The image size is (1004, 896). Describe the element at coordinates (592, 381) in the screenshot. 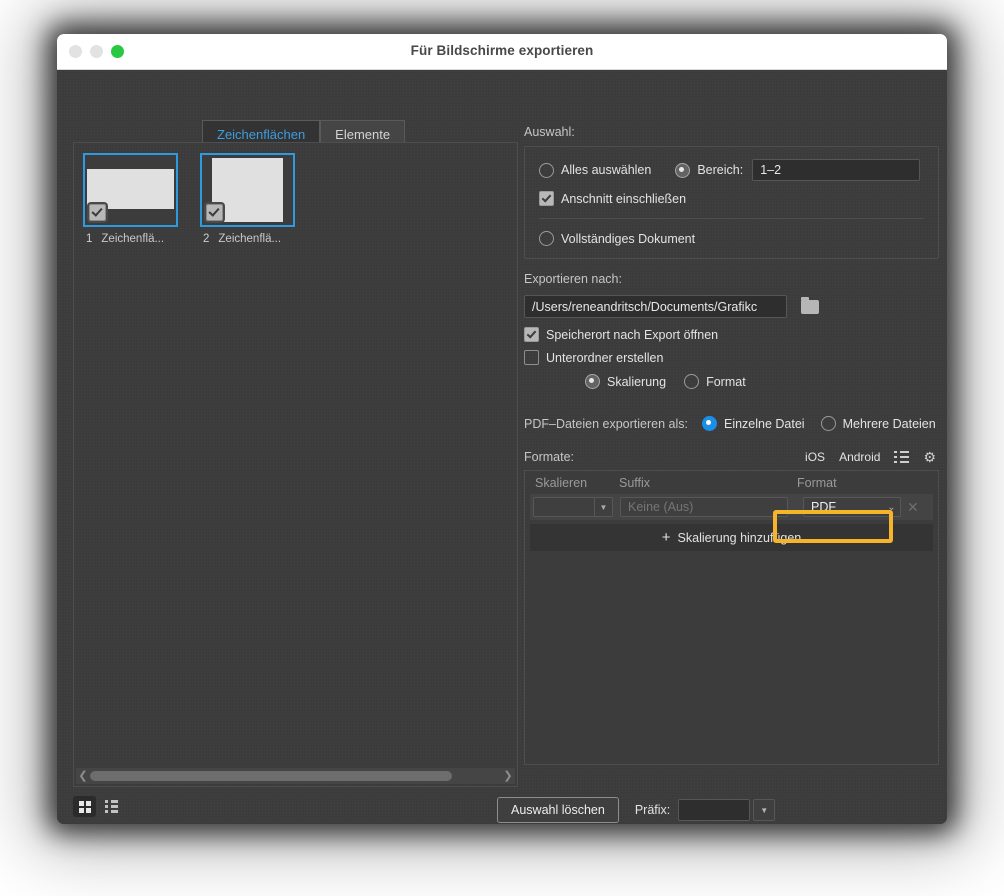

I see `scaling-radio` at that location.